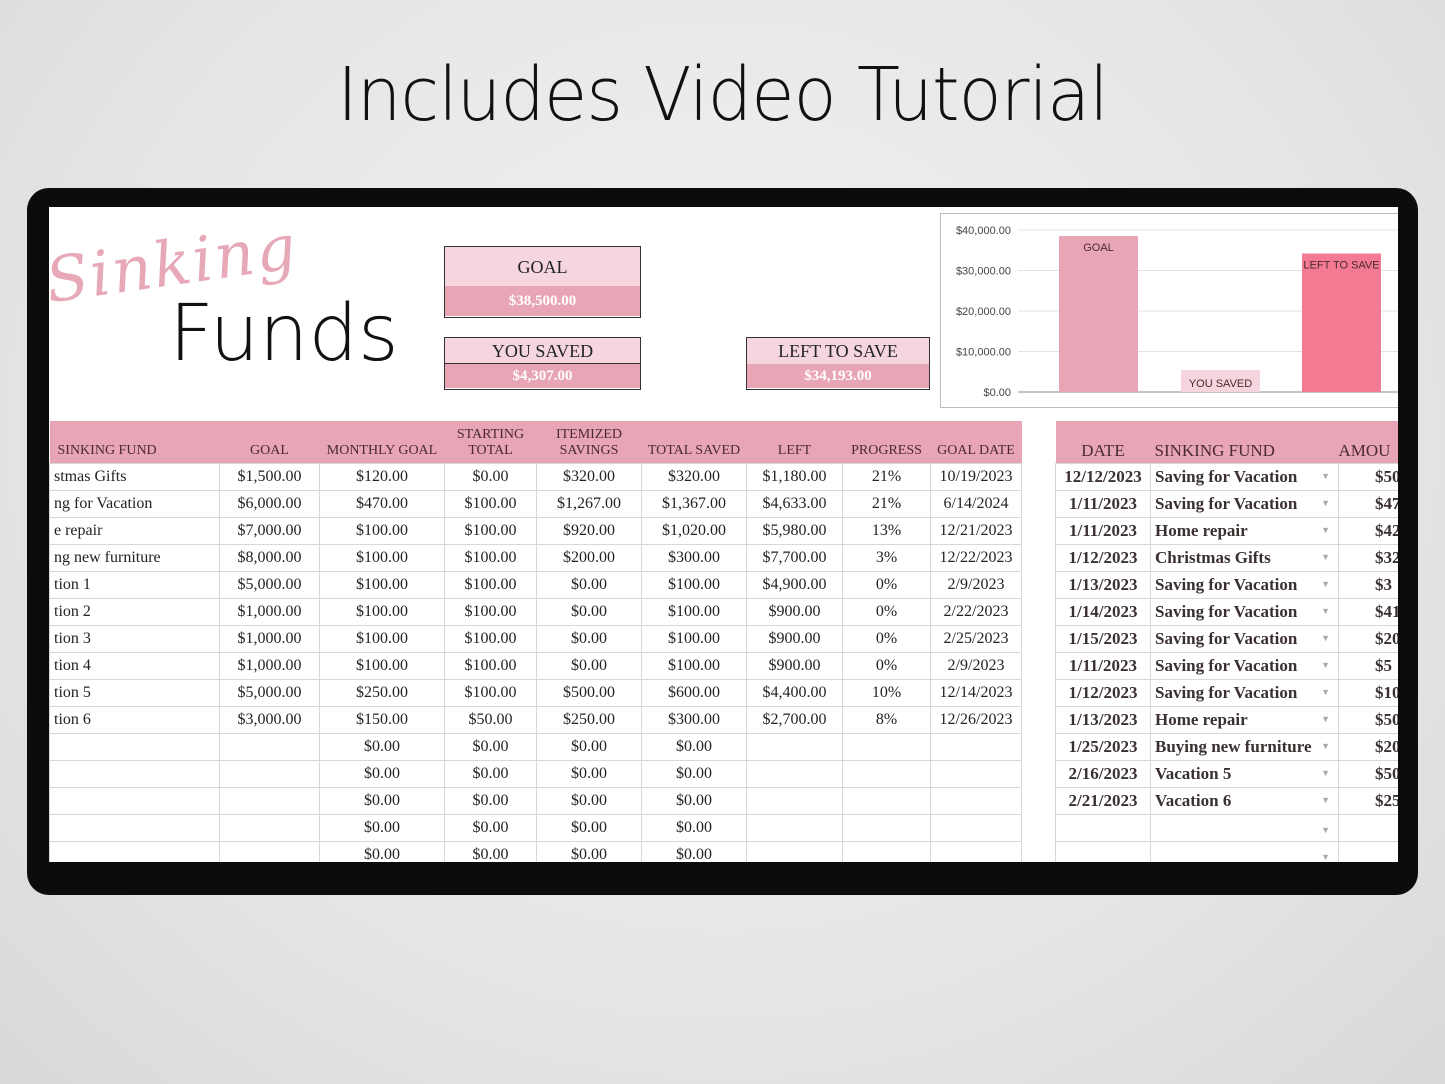 This screenshot has height=1084, width=1445. Describe the element at coordinates (1368, 638) in the screenshot. I see `table-cell: $20` at that location.